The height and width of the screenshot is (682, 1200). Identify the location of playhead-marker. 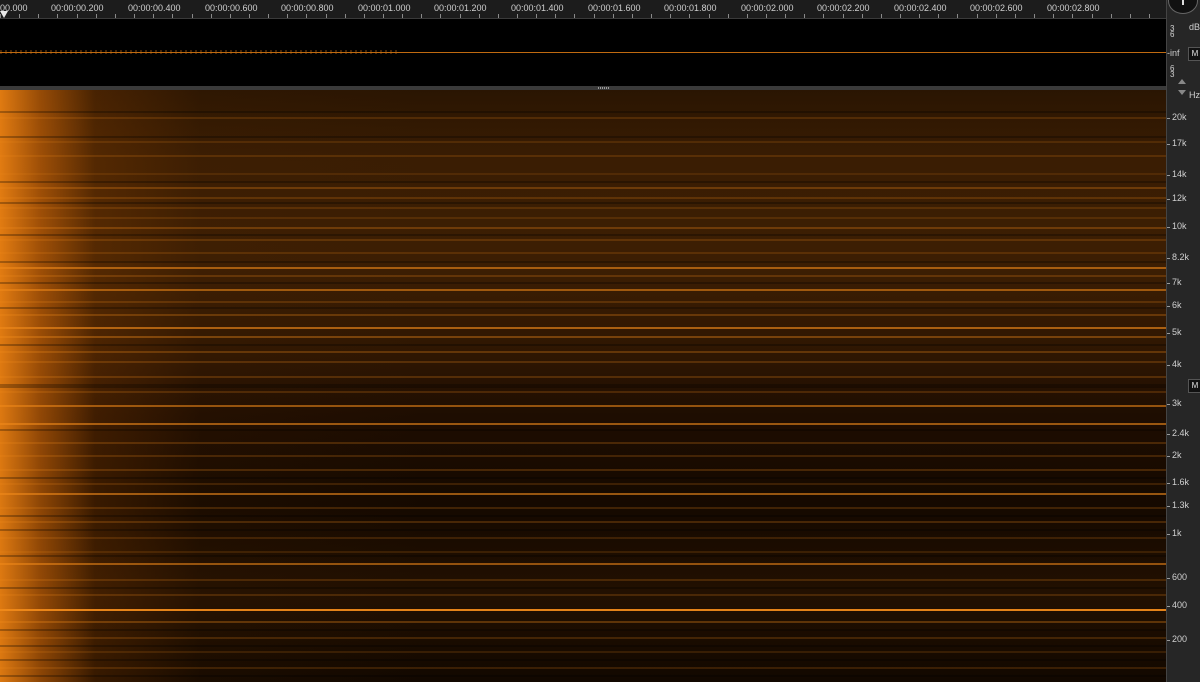
(4, 14).